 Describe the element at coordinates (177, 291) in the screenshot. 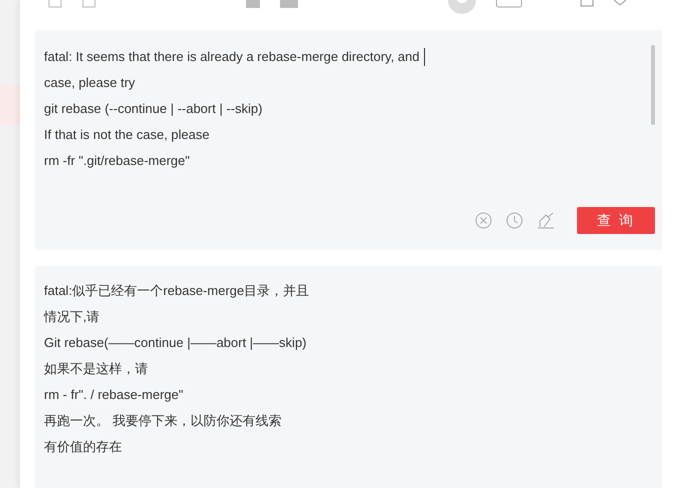

I see `result-line: fatal:似乎已经有一个rebase-merge目录，并且` at that location.